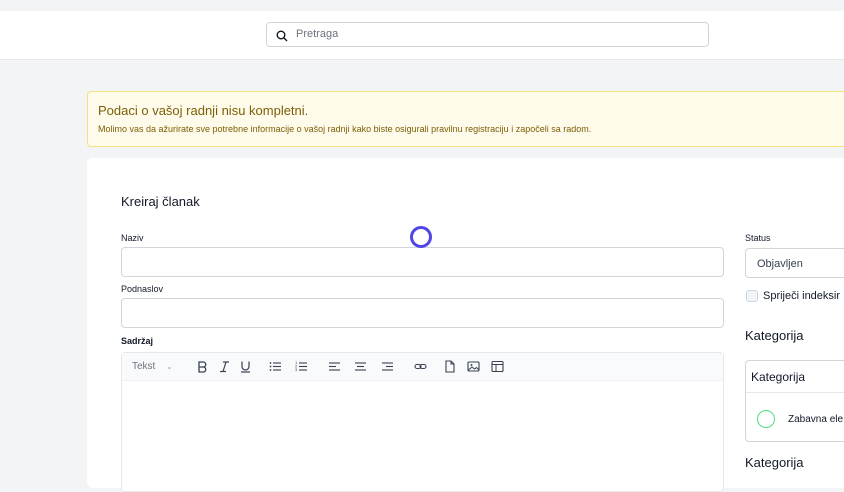  What do you see at coordinates (487, 34) in the screenshot?
I see `search-input: Pretraga` at bounding box center [487, 34].